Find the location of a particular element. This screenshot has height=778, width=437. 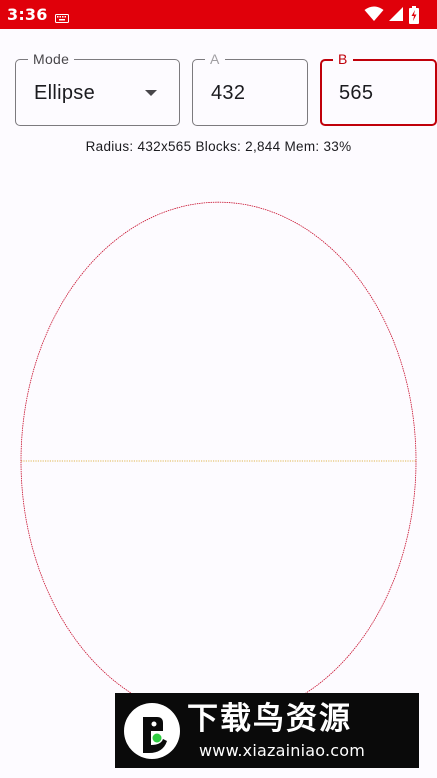

watermark-banner: 下载鸟资源 www.xiazainiao.com is located at coordinates (267, 730).